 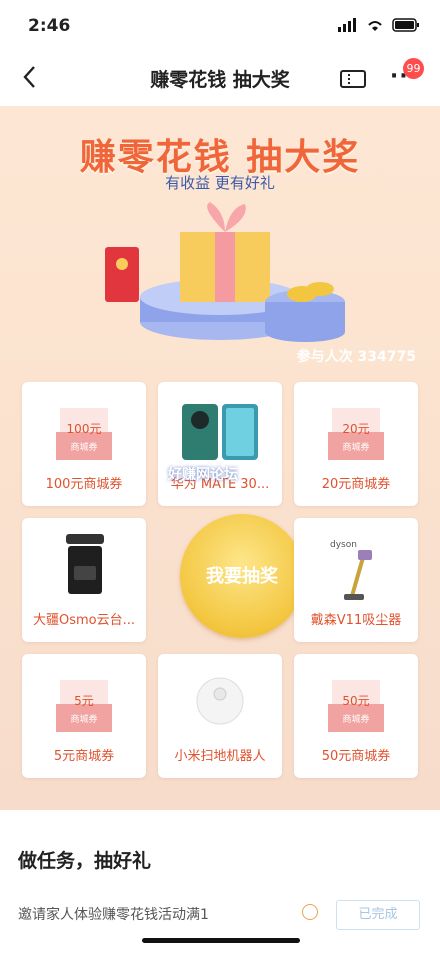 What do you see at coordinates (220, 701) in the screenshot?
I see `robot-vacuum-image` at bounding box center [220, 701].